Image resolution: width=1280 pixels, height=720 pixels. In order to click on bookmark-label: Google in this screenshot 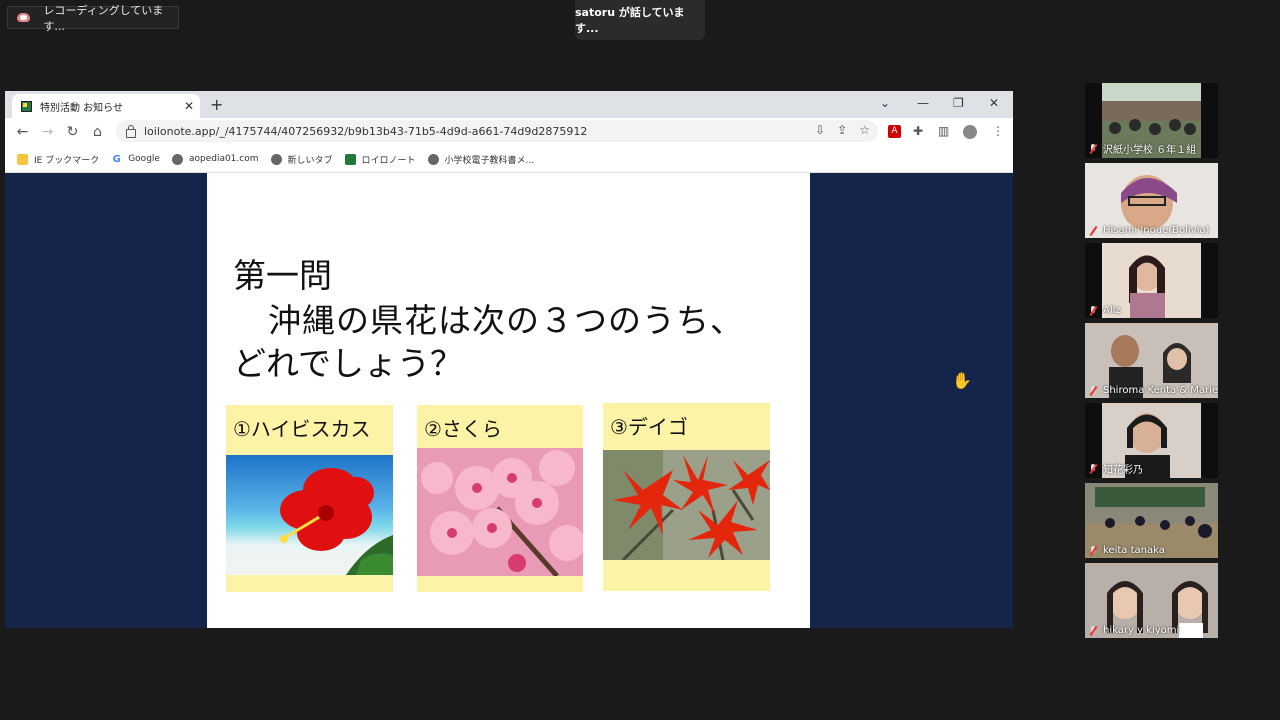, I will do `click(144, 159)`.